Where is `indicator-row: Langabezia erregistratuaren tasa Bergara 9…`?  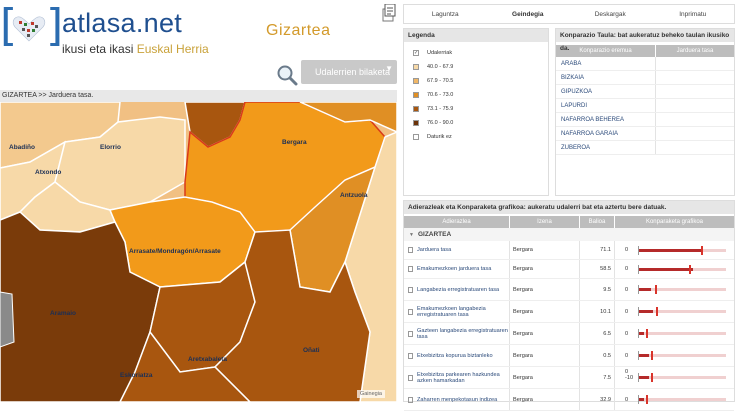 indicator-row: Langabezia erregistratuaren tasa Bergara 9… is located at coordinates (569, 290).